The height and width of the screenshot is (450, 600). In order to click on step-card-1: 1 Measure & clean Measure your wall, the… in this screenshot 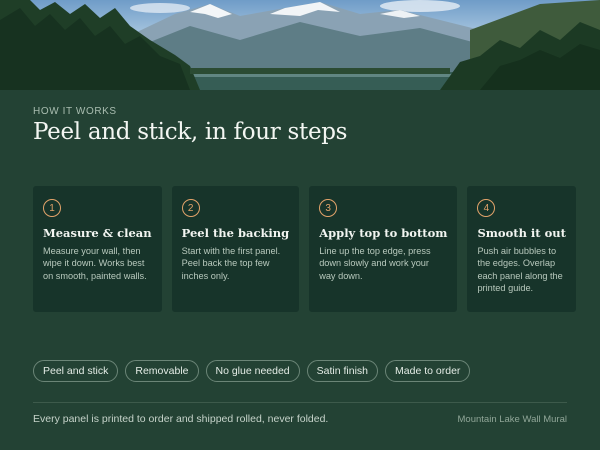, I will do `click(97, 249)`.